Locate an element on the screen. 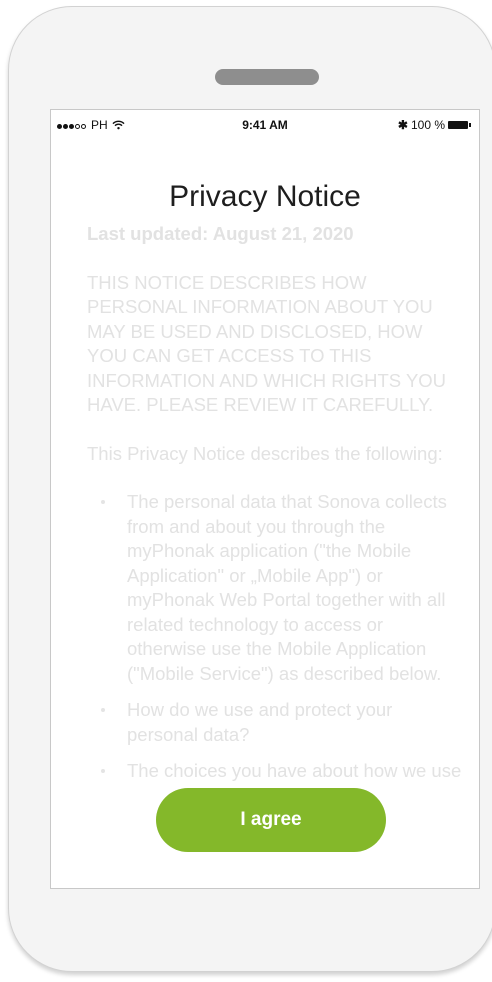 The image size is (492, 982). last-updated: Last updated: August 21, 2020 is located at coordinates (220, 233).